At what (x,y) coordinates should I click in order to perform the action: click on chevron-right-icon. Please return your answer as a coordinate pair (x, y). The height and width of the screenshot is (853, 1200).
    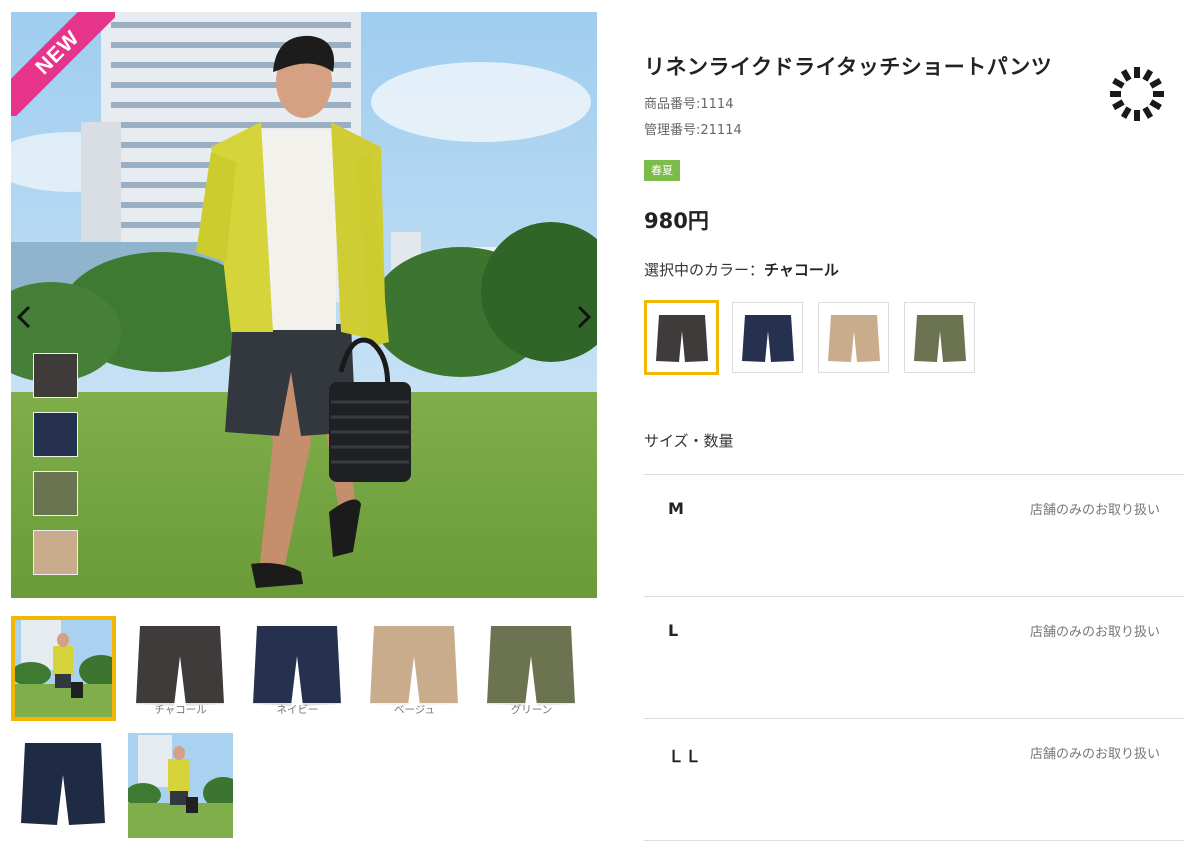
    Looking at the image, I should click on (584, 317).